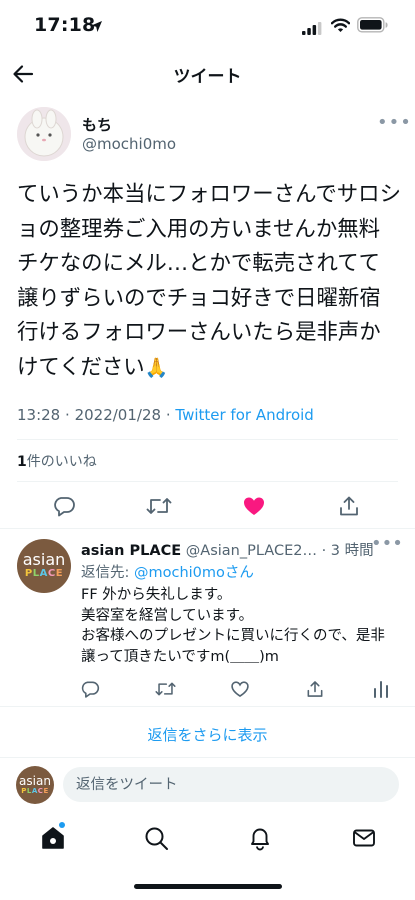 The image size is (415, 900). I want to click on reply-share-button, so click(315, 689).